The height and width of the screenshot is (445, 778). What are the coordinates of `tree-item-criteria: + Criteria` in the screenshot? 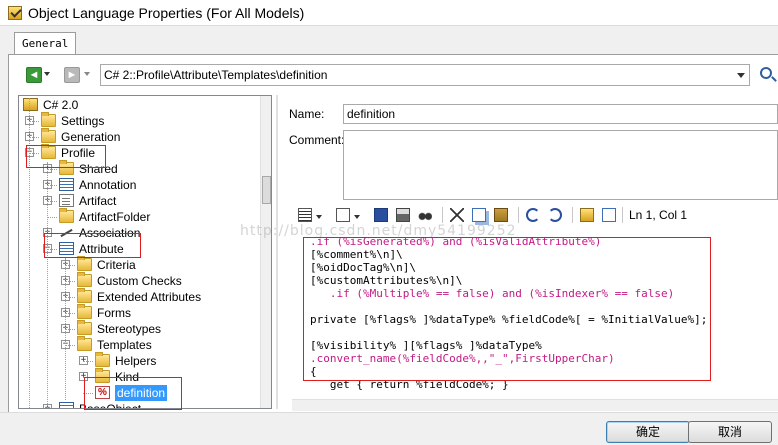 It's located at (139, 264).